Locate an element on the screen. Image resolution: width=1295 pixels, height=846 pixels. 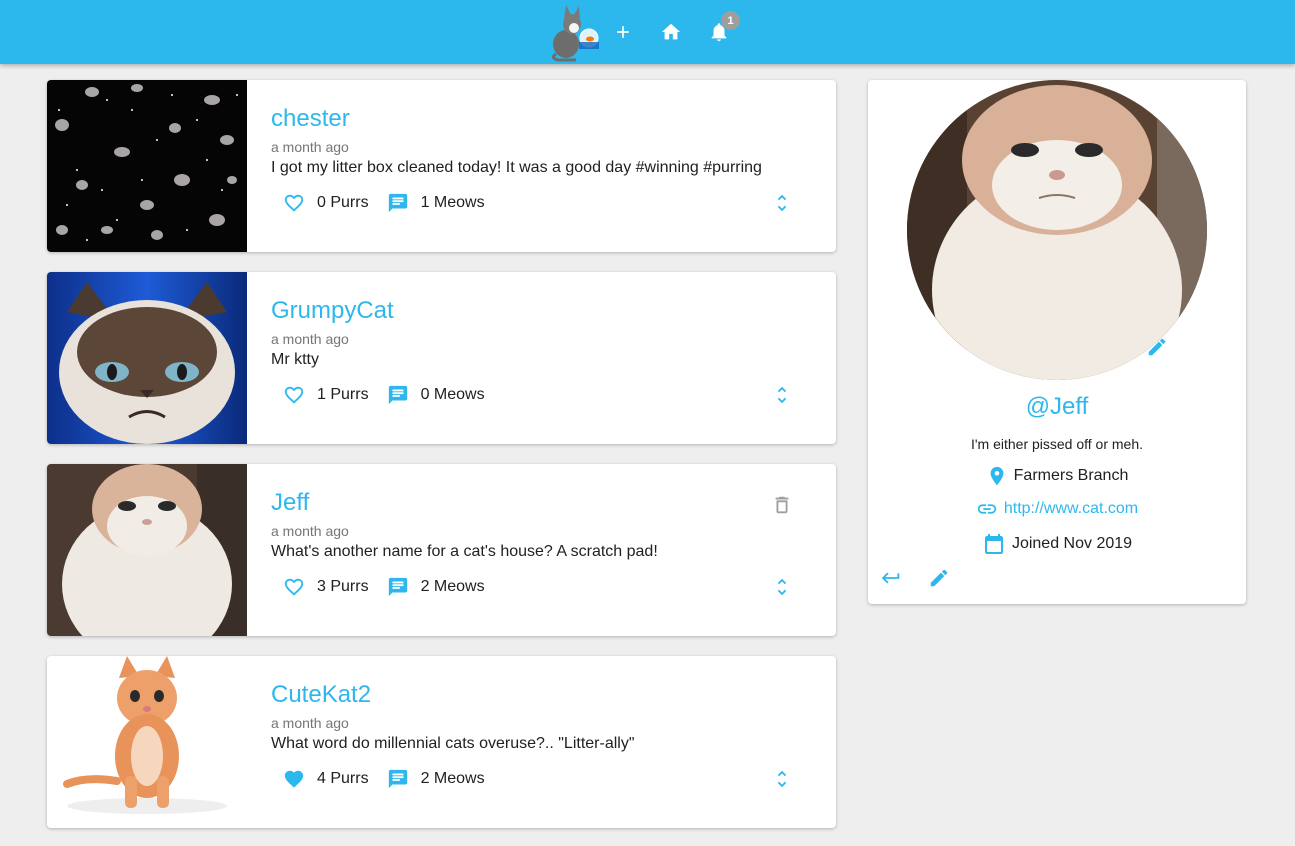
post-actions: 3 Purrs 2 Meows is located at coordinates (389, 587).